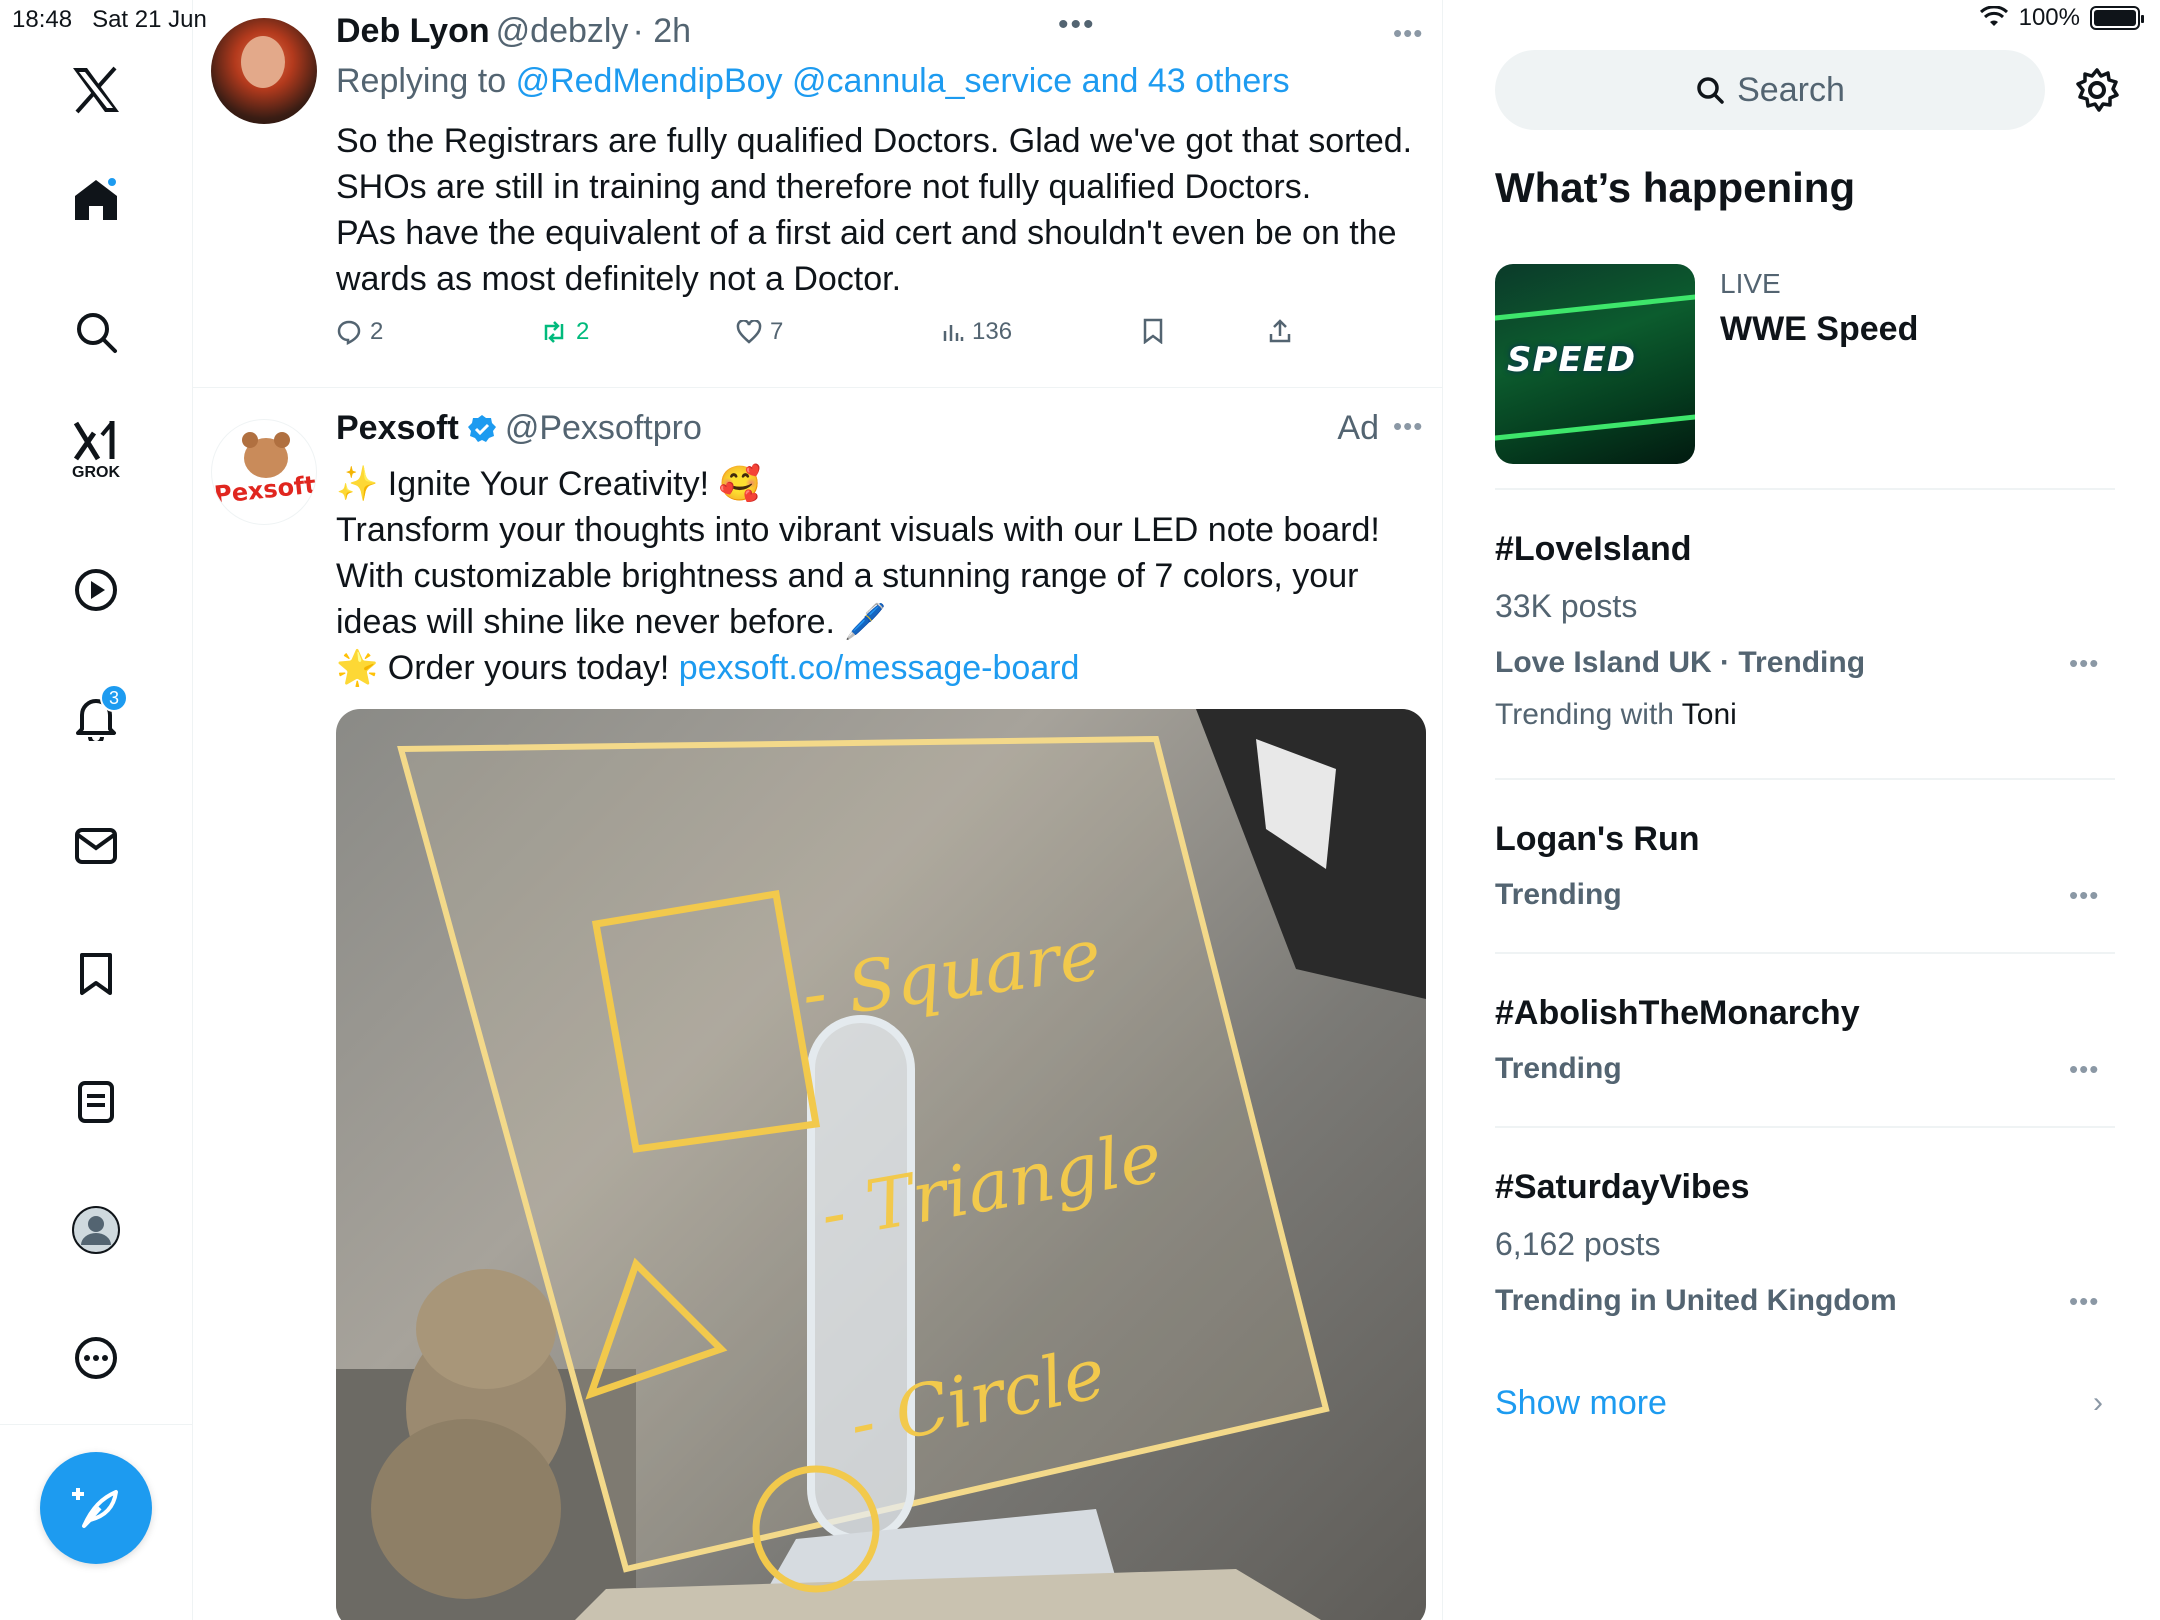 The height and width of the screenshot is (1620, 2160). Describe the element at coordinates (1581, 1403) in the screenshot. I see `show-more-link: Show more` at that location.